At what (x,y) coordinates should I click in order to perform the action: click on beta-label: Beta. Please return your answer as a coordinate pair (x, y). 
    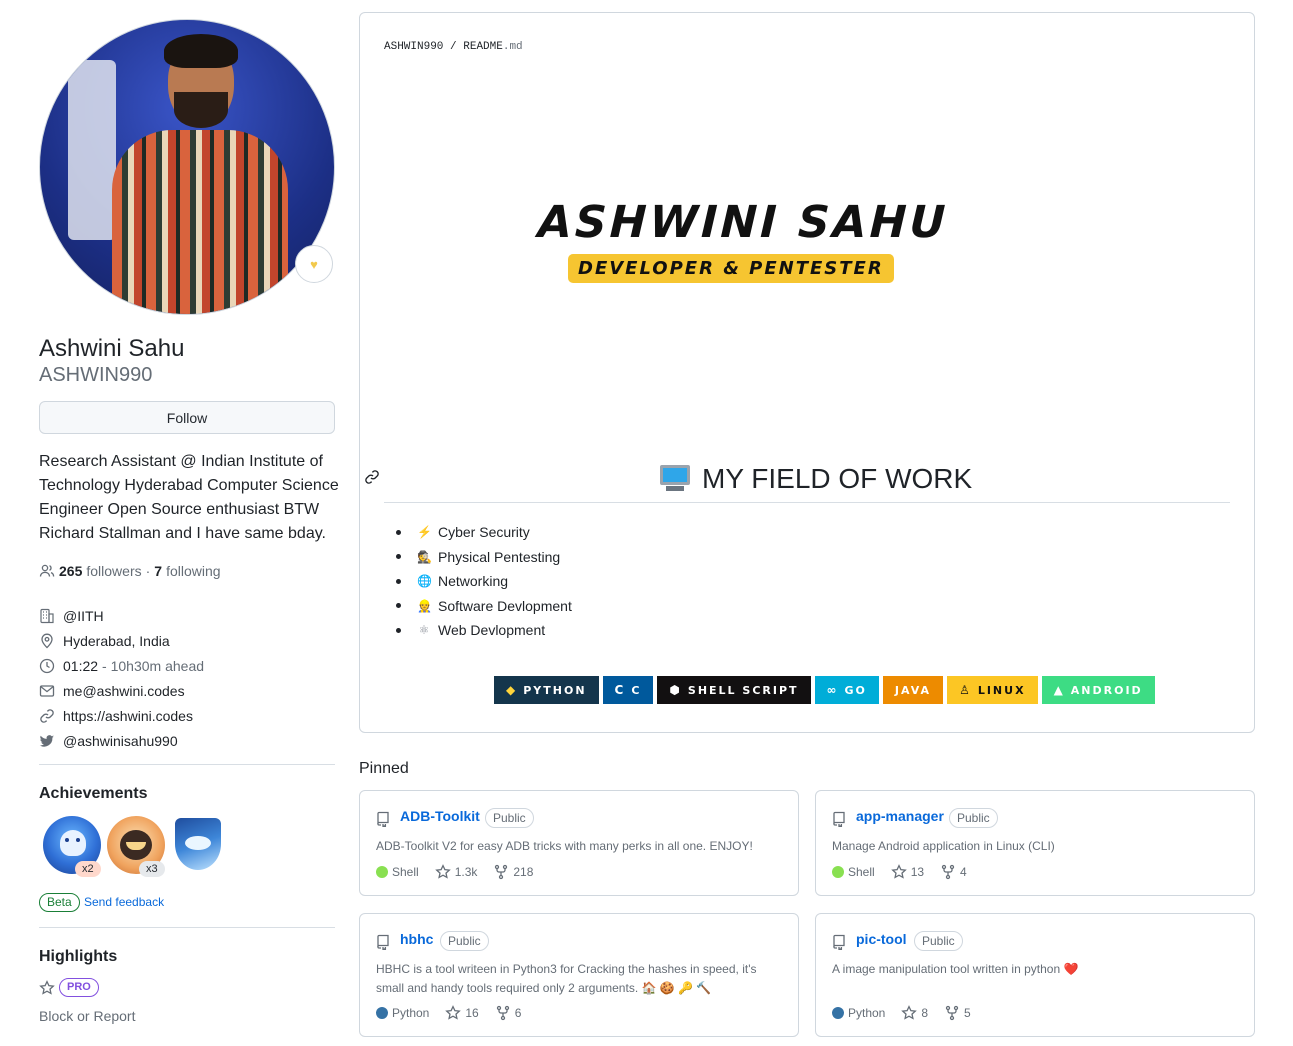
    Looking at the image, I should click on (59, 902).